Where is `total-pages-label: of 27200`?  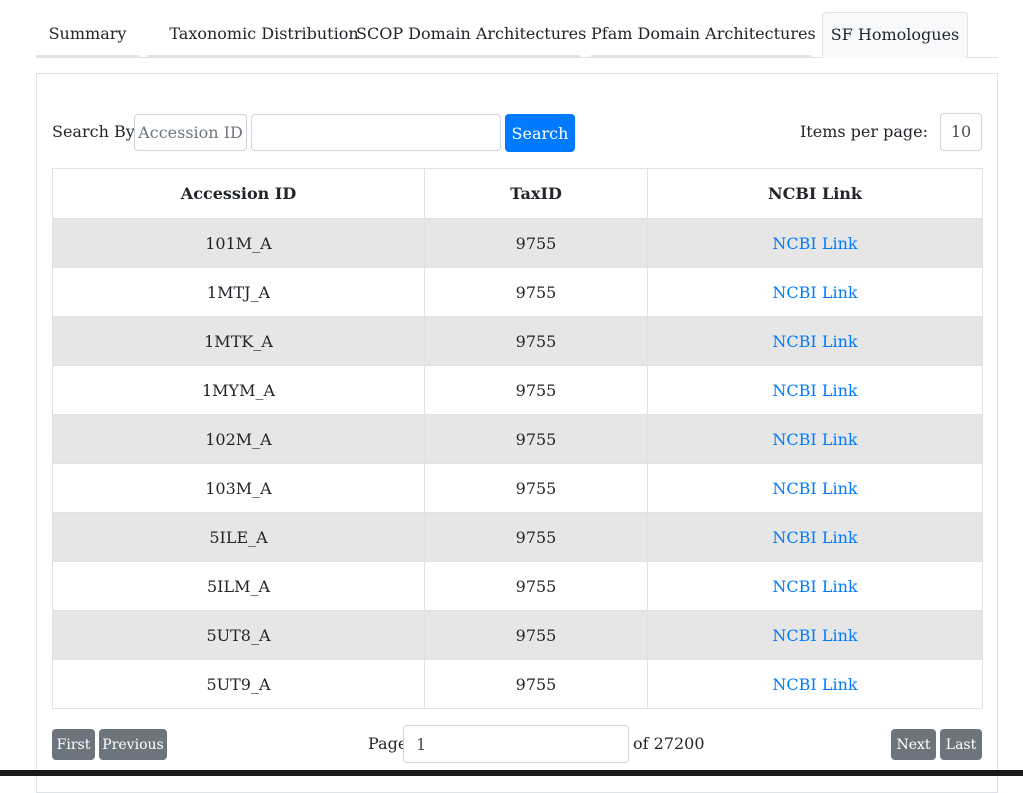 total-pages-label: of 27200 is located at coordinates (669, 743).